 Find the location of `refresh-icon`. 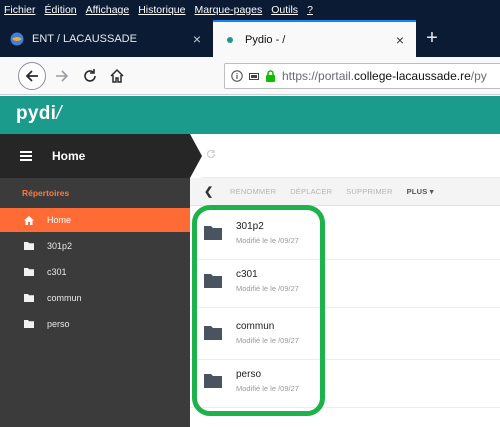

refresh-icon is located at coordinates (211, 155).